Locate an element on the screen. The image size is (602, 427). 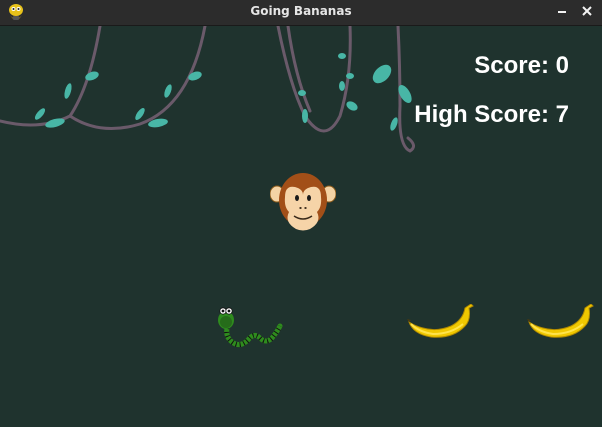
high-score-label: High Score: 7 is located at coordinates (491, 114).